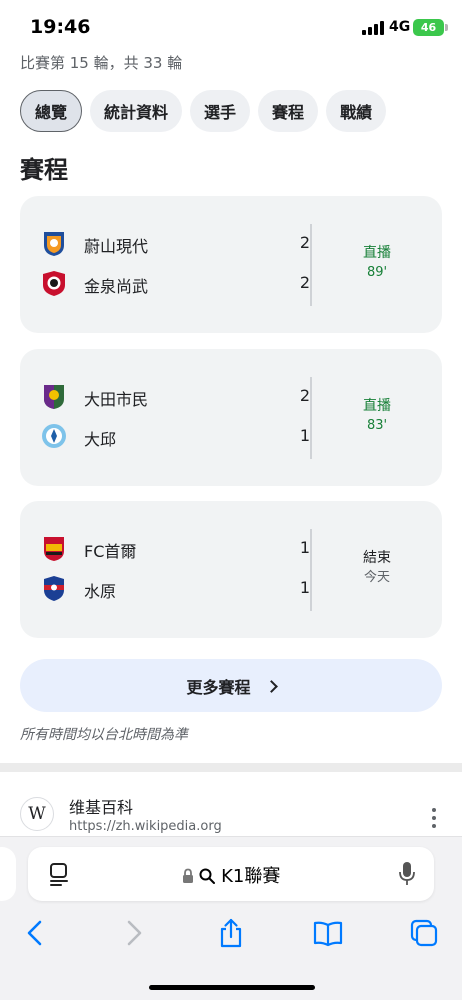  What do you see at coordinates (100, 439) in the screenshot?
I see `team-name: 大邱` at bounding box center [100, 439].